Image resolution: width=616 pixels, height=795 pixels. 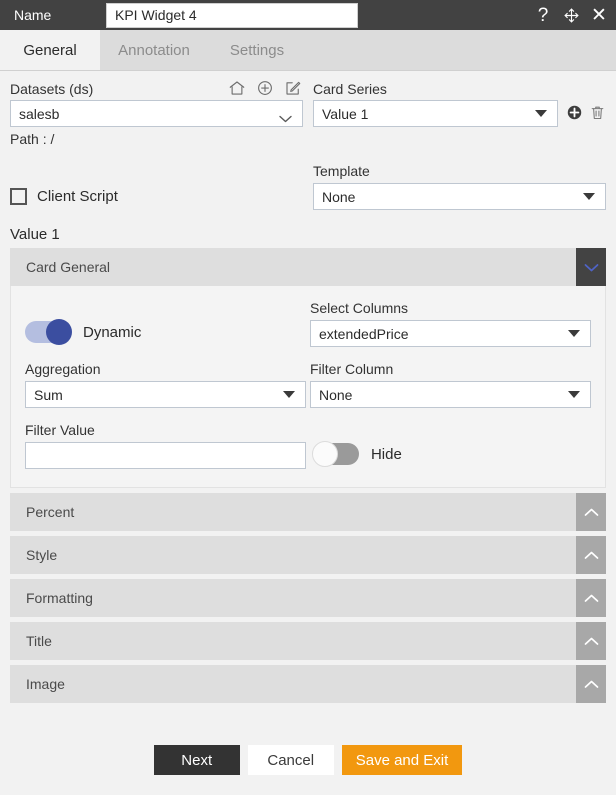 What do you see at coordinates (52, 89) in the screenshot?
I see `datasets-label: Datasets (ds)` at bounding box center [52, 89].